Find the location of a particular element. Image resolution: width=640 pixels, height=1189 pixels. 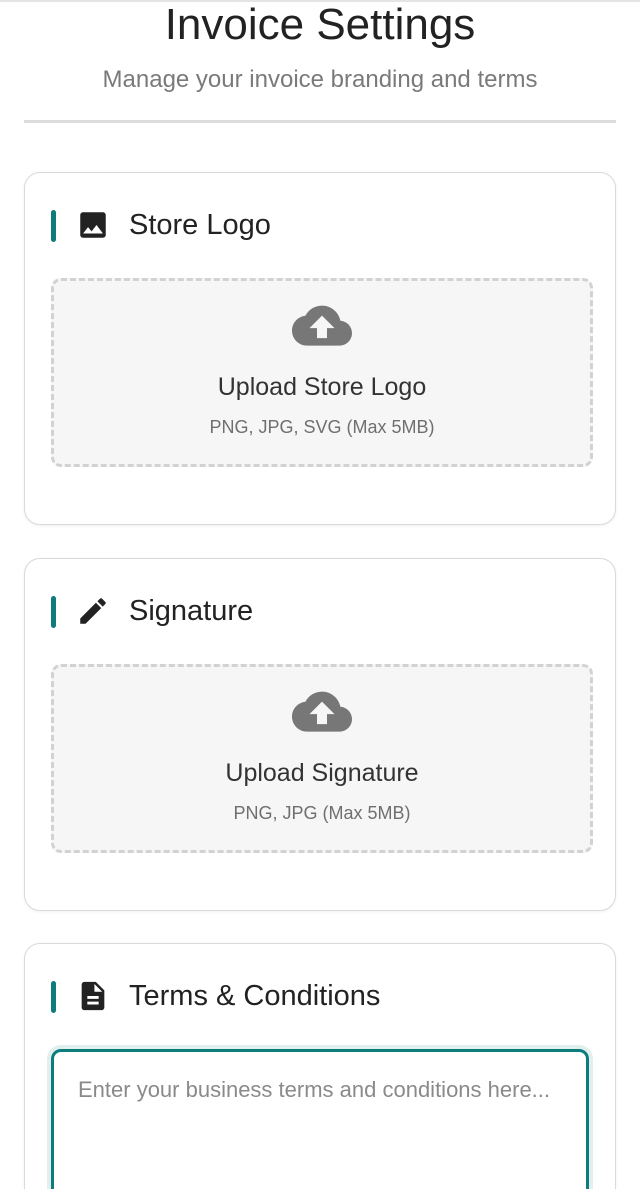

upload-label: Upload Store Logo is located at coordinates (322, 387).